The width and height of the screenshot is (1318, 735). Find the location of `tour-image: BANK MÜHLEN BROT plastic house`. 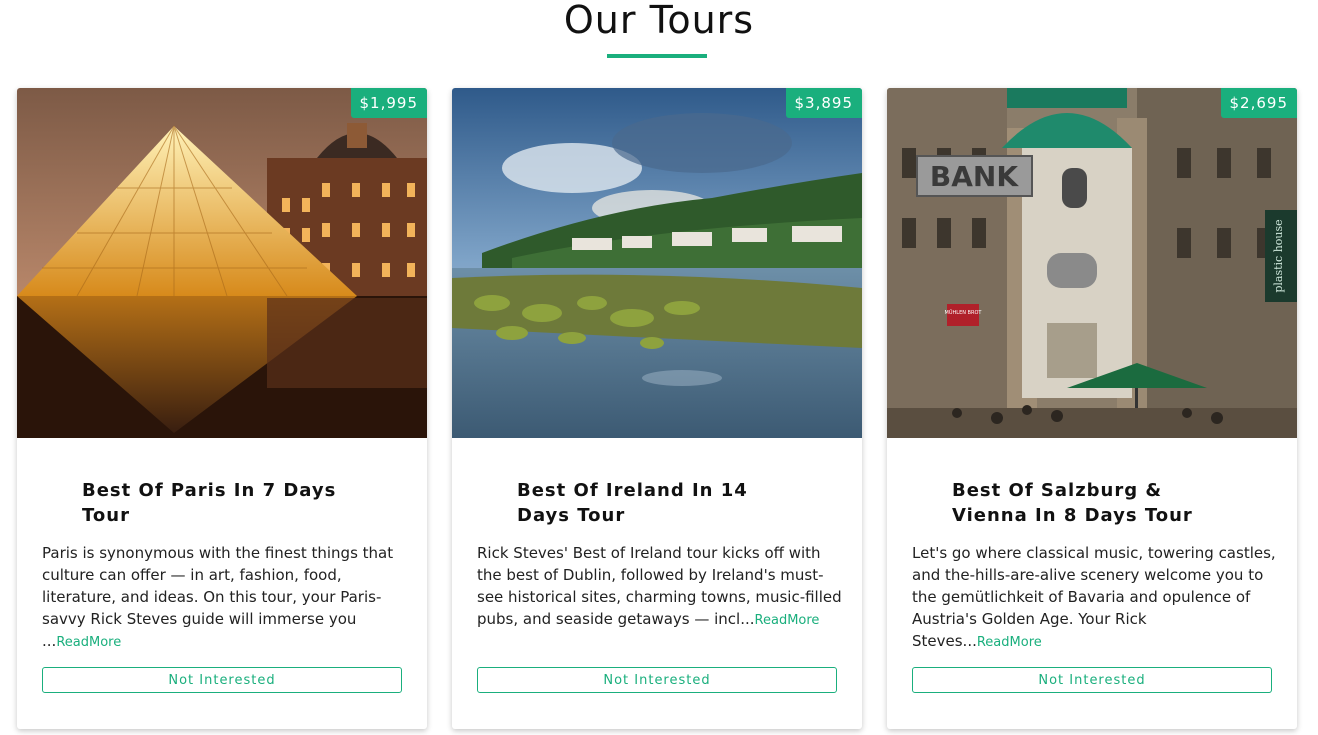

tour-image: BANK MÜHLEN BROT plastic house is located at coordinates (1092, 263).